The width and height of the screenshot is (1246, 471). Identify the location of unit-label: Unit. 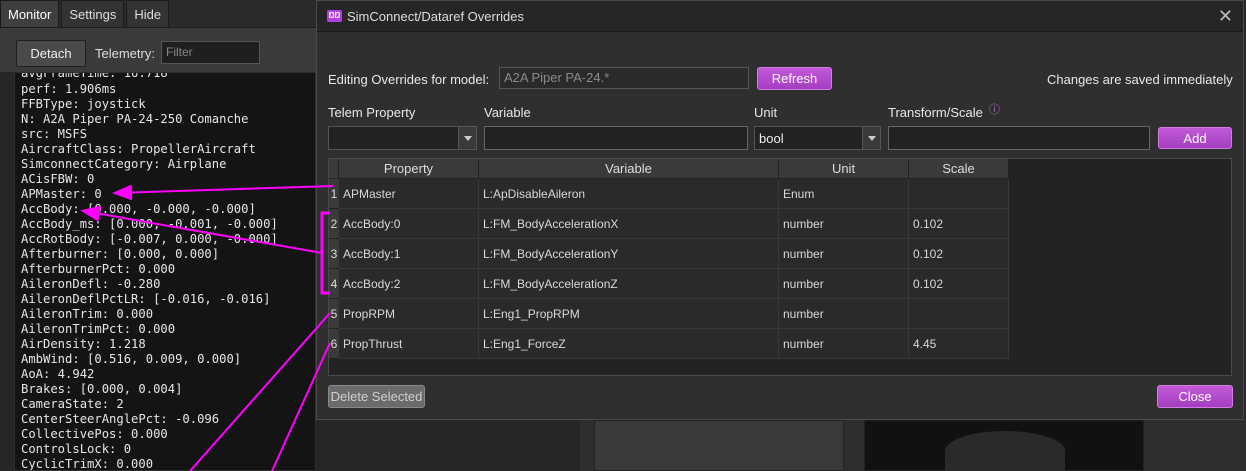
(766, 112).